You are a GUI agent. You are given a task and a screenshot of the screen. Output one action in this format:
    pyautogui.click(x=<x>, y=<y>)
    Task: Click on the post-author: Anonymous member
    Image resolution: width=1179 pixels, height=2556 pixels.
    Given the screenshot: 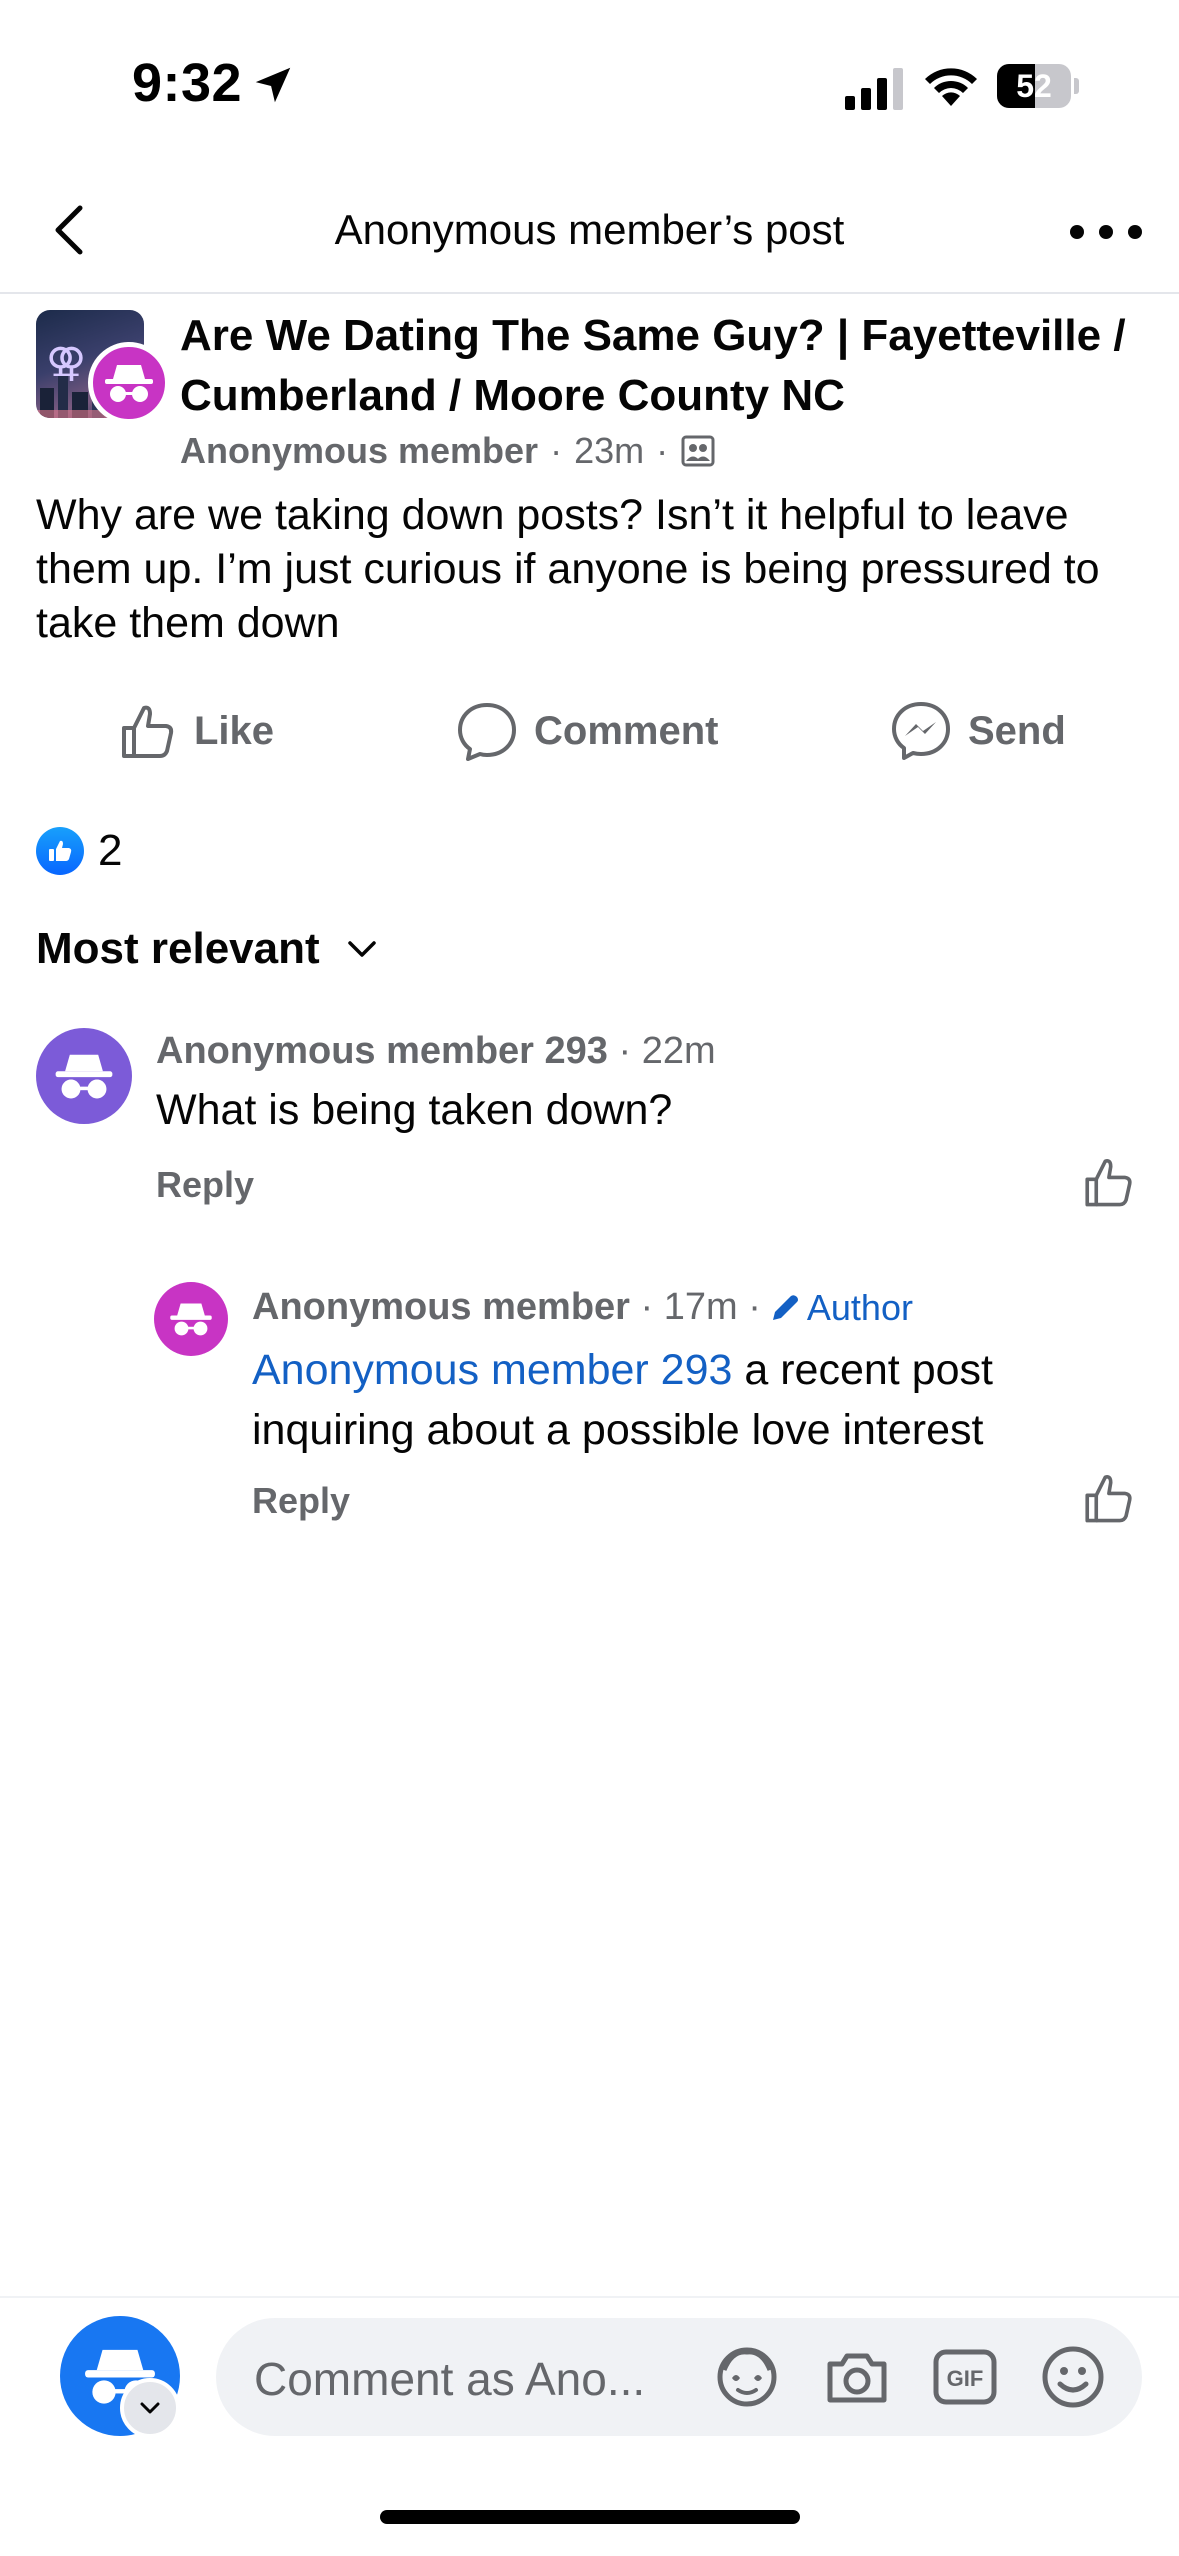 What is the action you would take?
    pyautogui.click(x=359, y=451)
    